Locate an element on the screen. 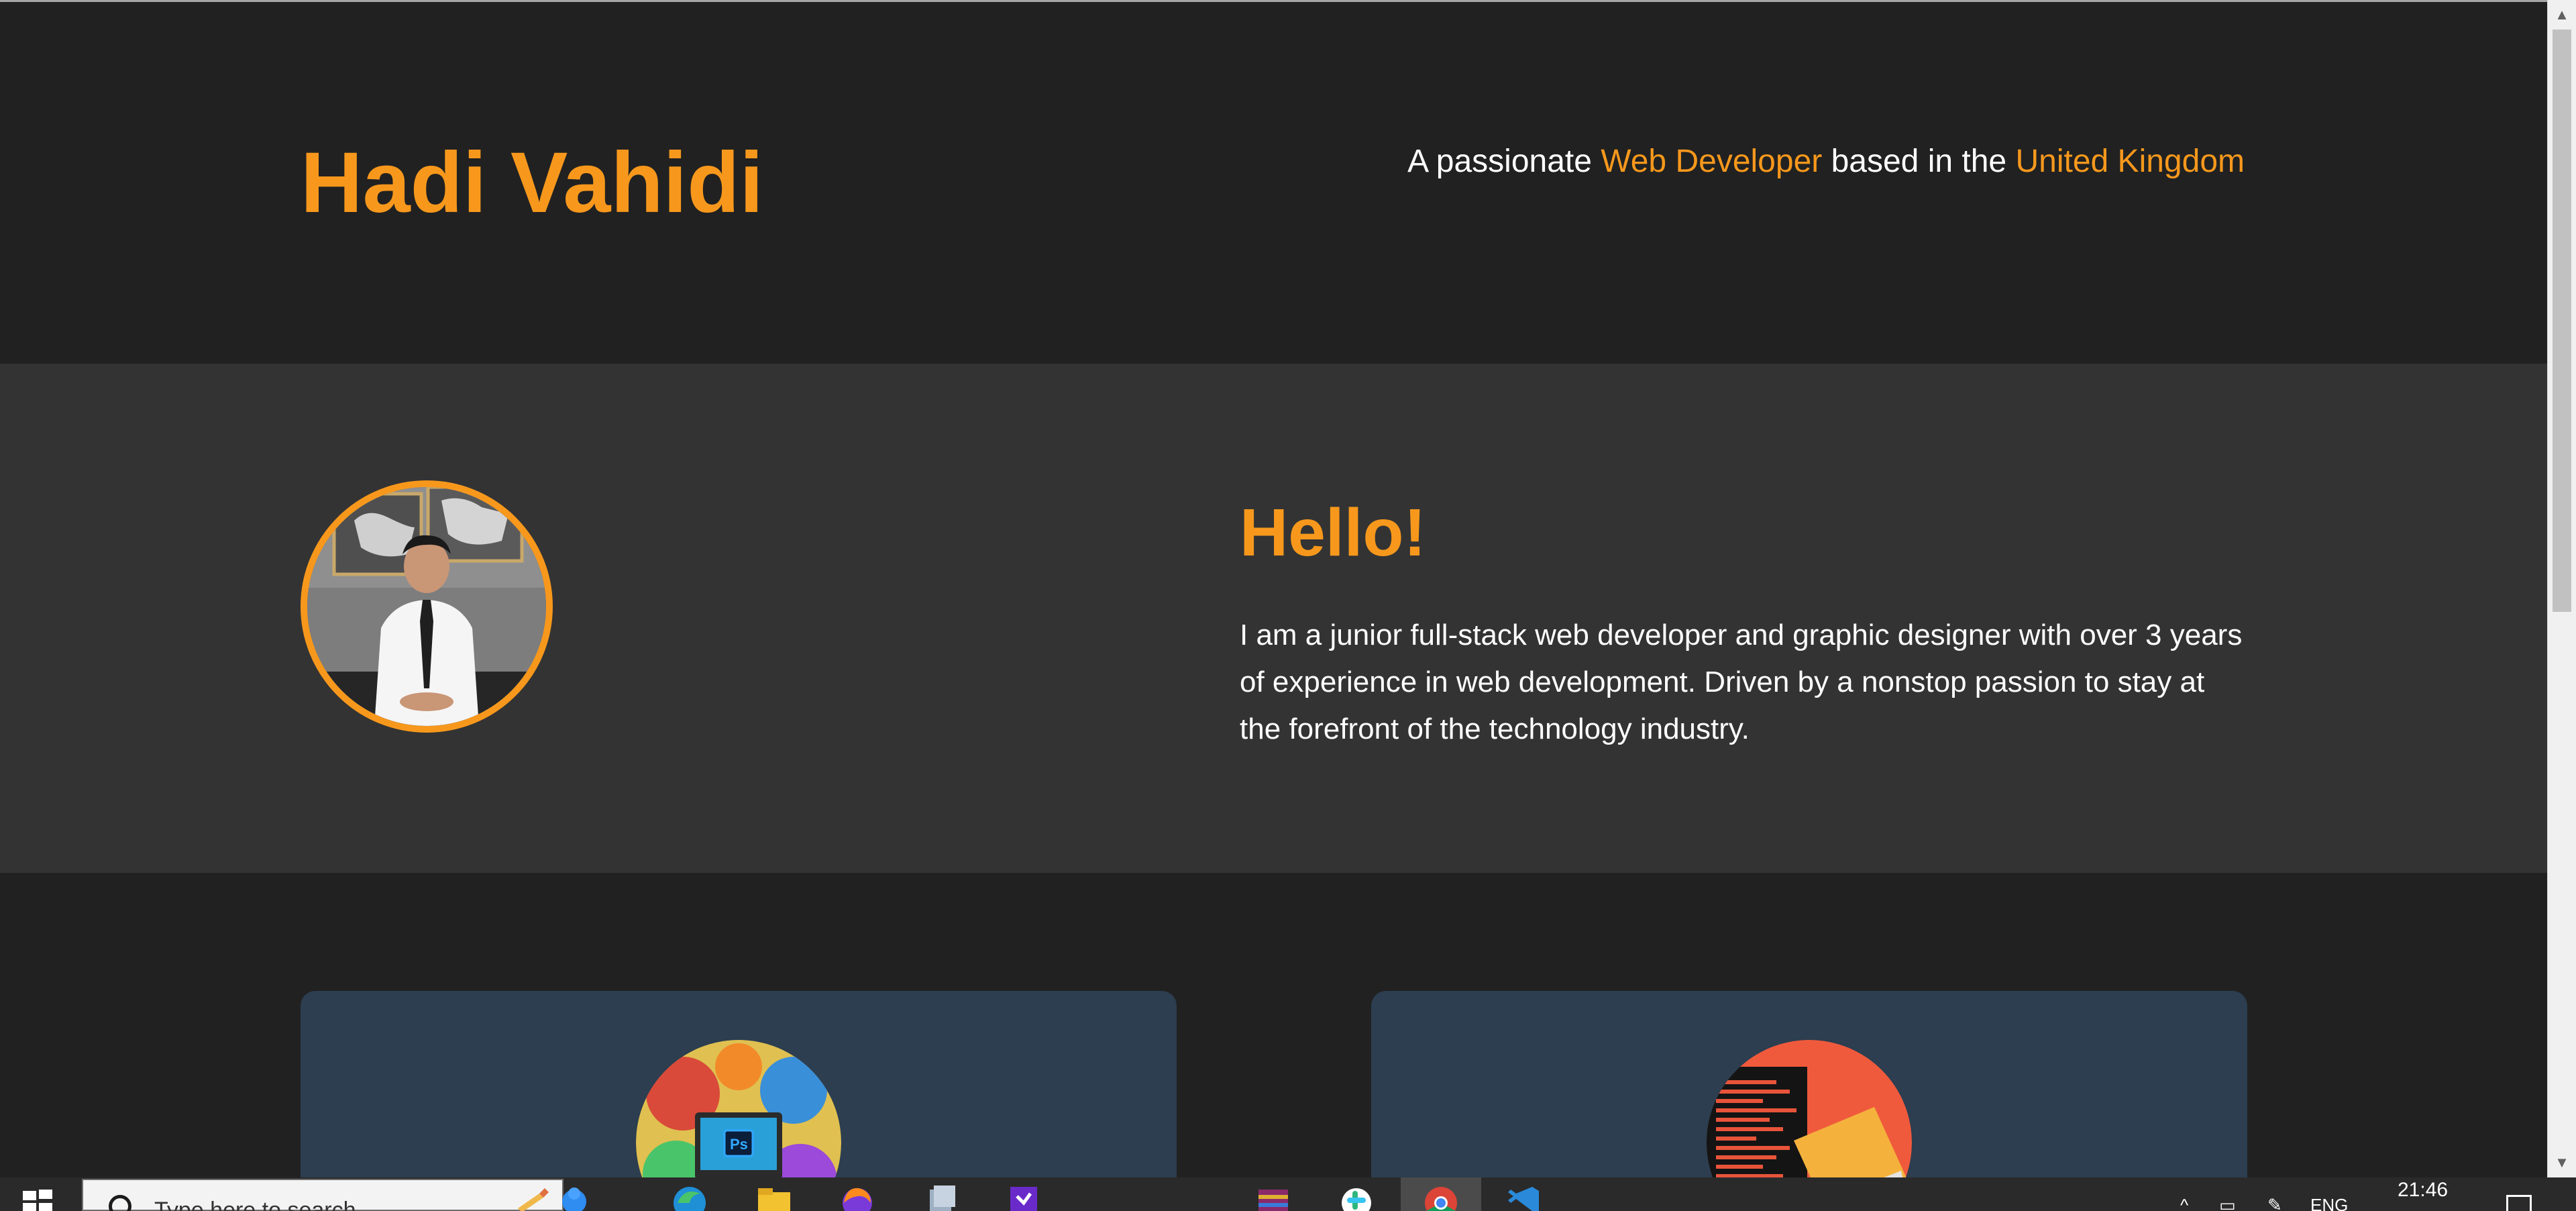 Image resolution: width=2576 pixels, height=1211 pixels. taskbar-search-box: Type here to search is located at coordinates (334, 1195).